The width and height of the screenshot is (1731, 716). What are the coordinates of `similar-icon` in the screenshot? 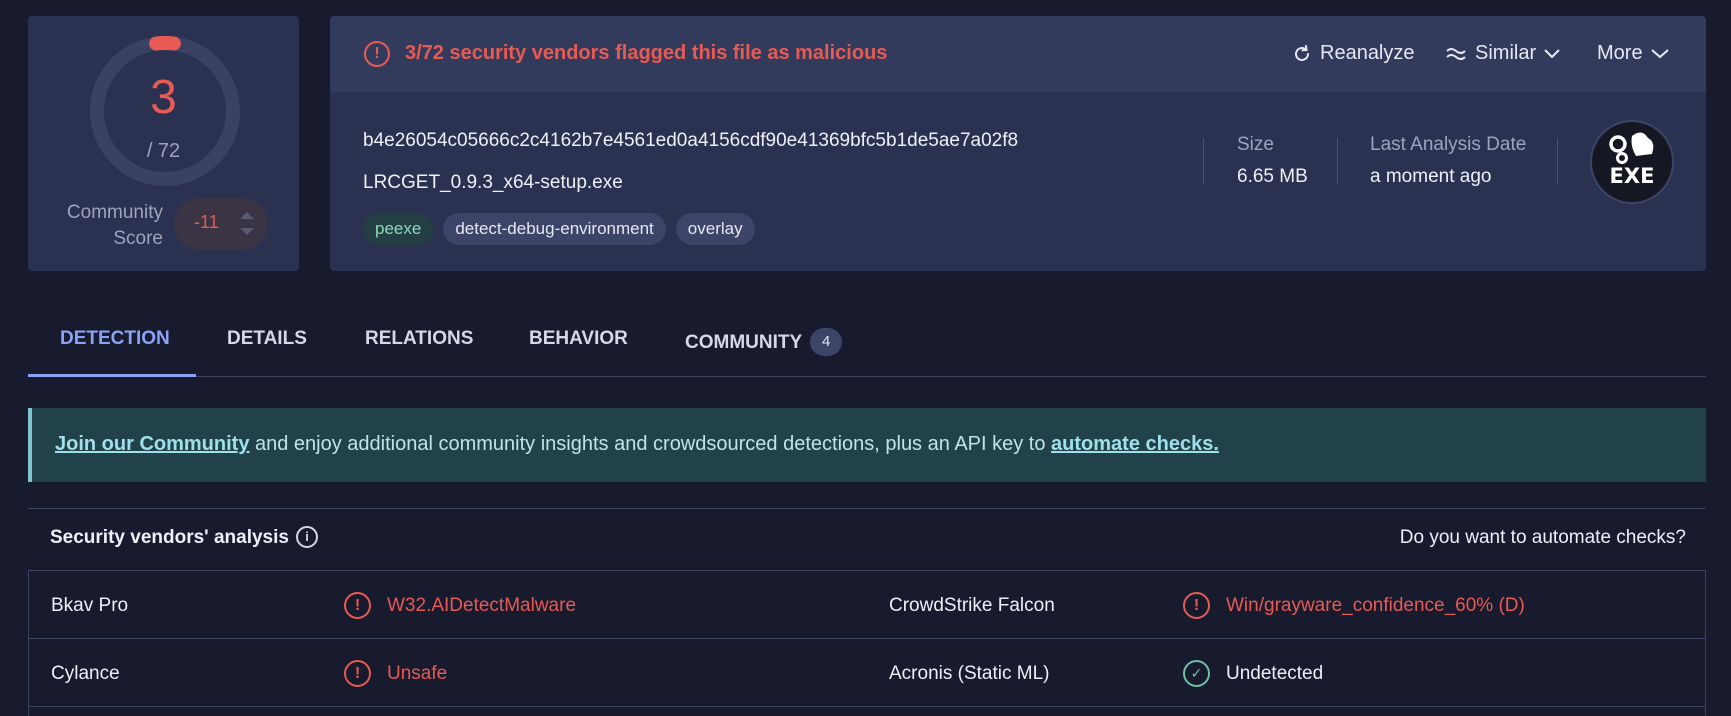 It's located at (1456, 53).